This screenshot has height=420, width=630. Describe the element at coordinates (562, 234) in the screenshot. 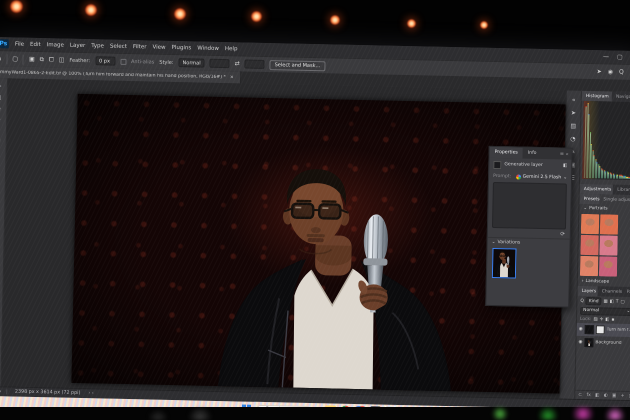

I see `regenerate-icon: ⟳` at that location.